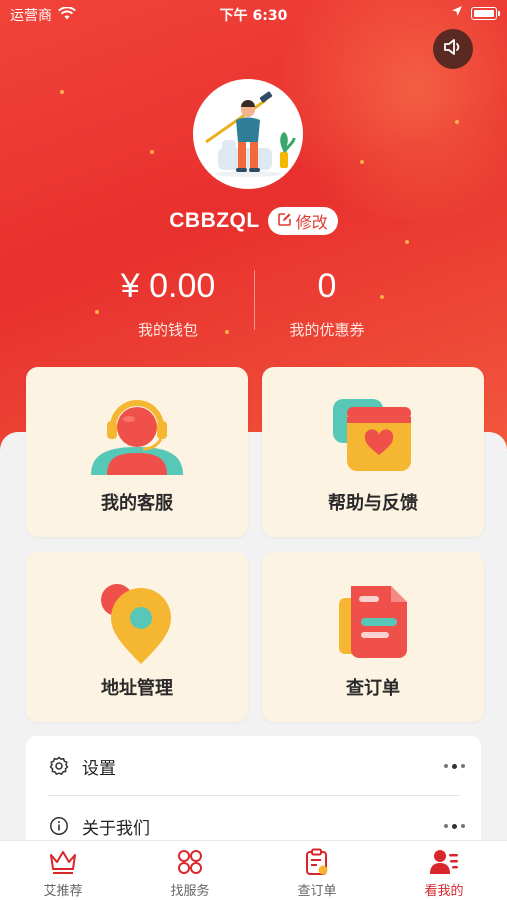 Image resolution: width=507 pixels, height=900 pixels. I want to click on card-order-lookup: 查订单, so click(373, 637).